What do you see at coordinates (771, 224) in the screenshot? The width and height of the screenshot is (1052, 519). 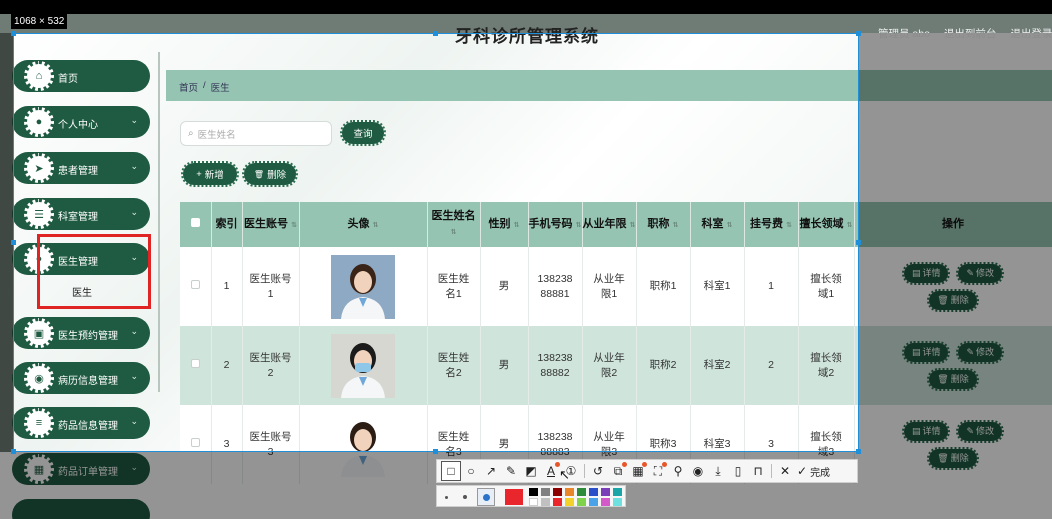 I see `col-fee: 挂号费 ⇅` at bounding box center [771, 224].